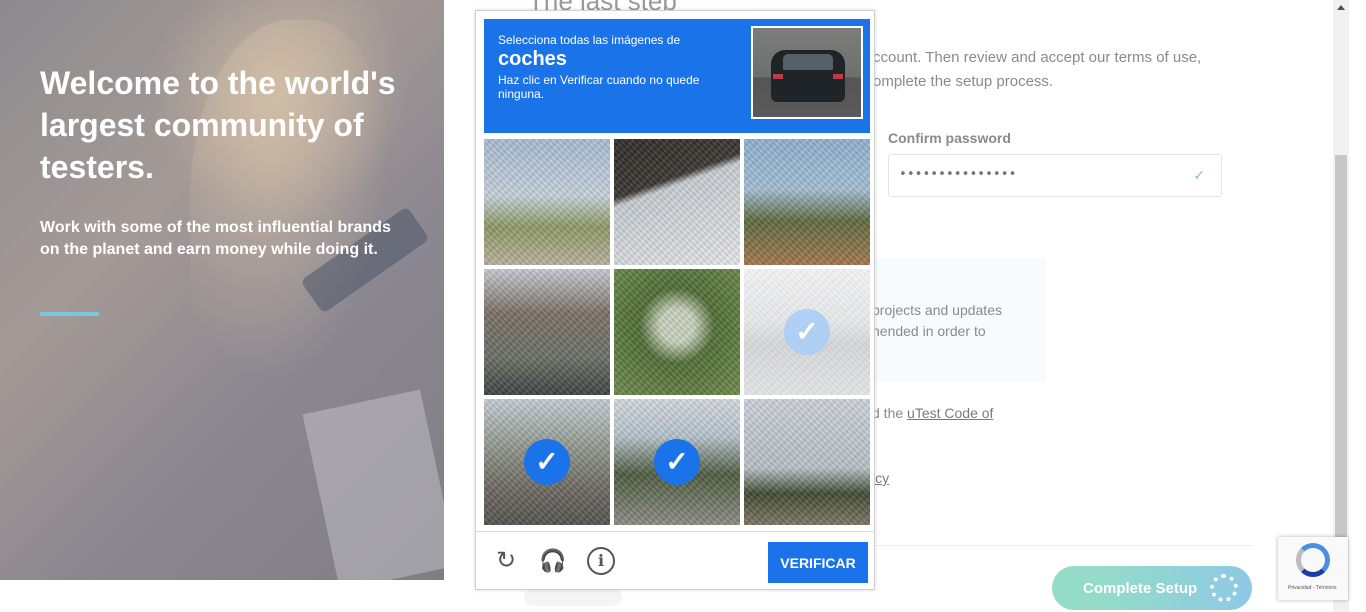 The image size is (1366, 612). I want to click on divider, so click(1063, 545).